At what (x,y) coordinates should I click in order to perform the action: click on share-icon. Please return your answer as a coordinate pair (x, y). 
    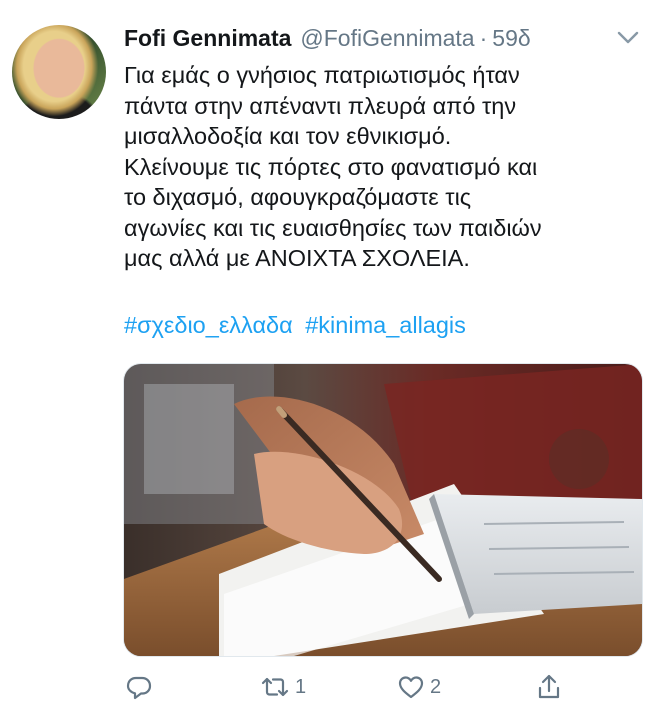
    Looking at the image, I should click on (549, 686).